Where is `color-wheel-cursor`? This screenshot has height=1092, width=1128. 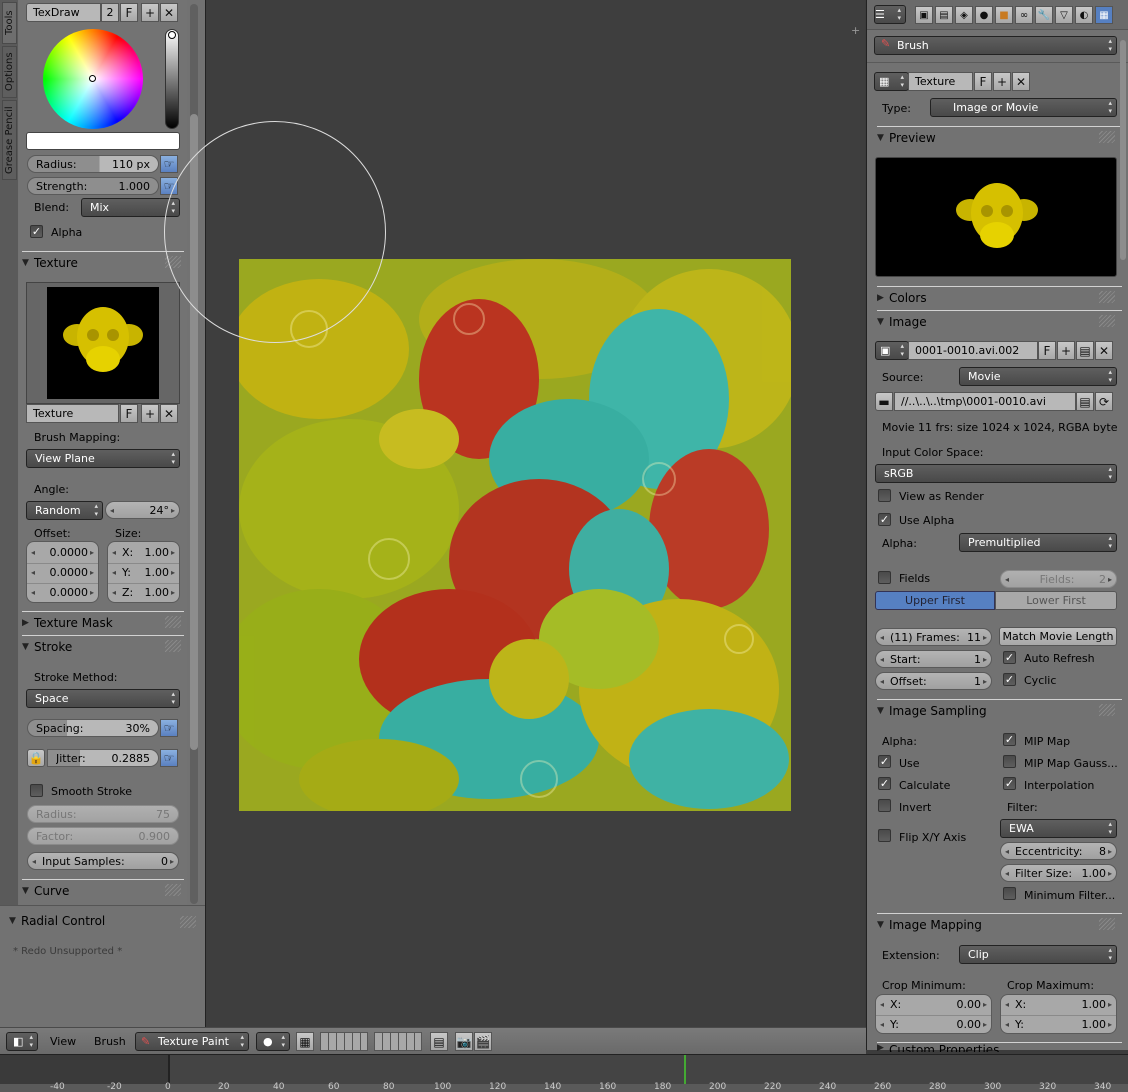 color-wheel-cursor is located at coordinates (92, 78).